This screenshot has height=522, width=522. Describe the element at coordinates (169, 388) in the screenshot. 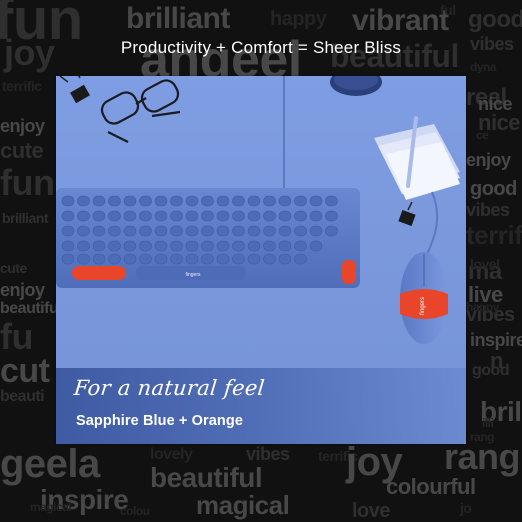

I see `tagline: For a natural feel` at that location.